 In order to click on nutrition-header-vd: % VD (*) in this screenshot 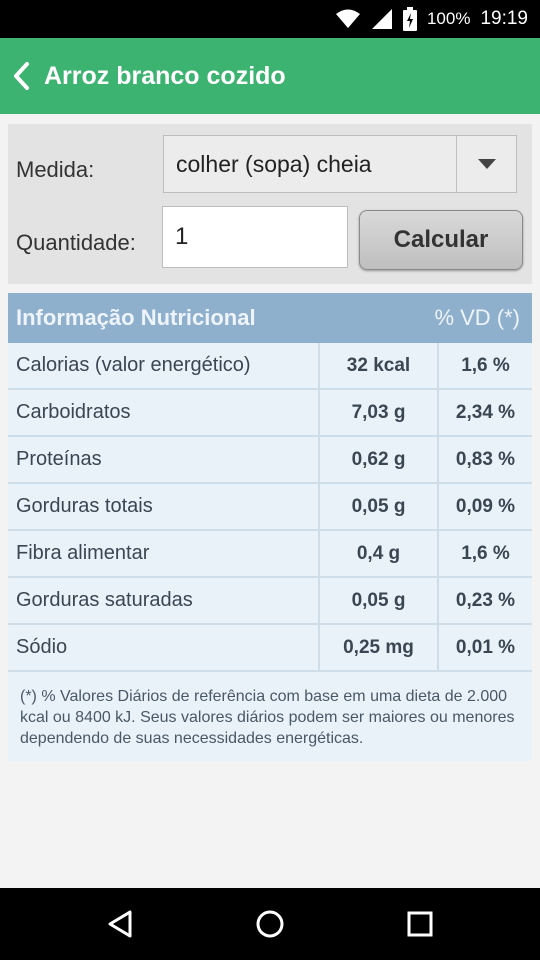, I will do `click(477, 317)`.